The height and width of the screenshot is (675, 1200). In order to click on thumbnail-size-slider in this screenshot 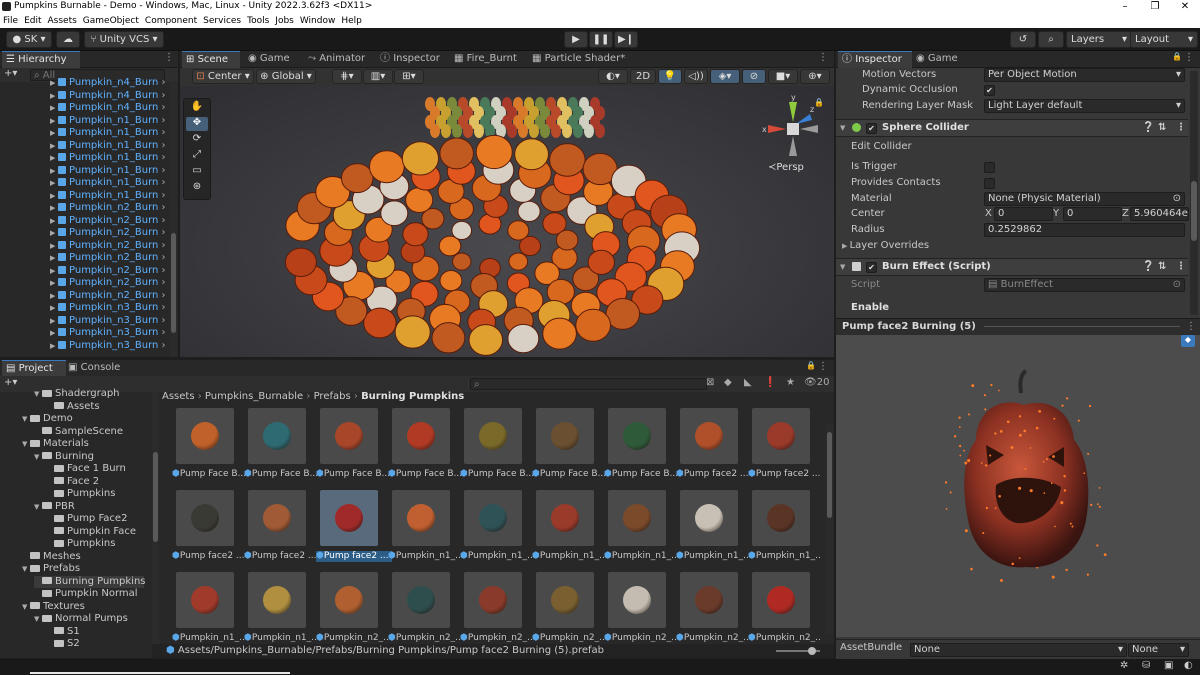, I will do `click(798, 651)`.